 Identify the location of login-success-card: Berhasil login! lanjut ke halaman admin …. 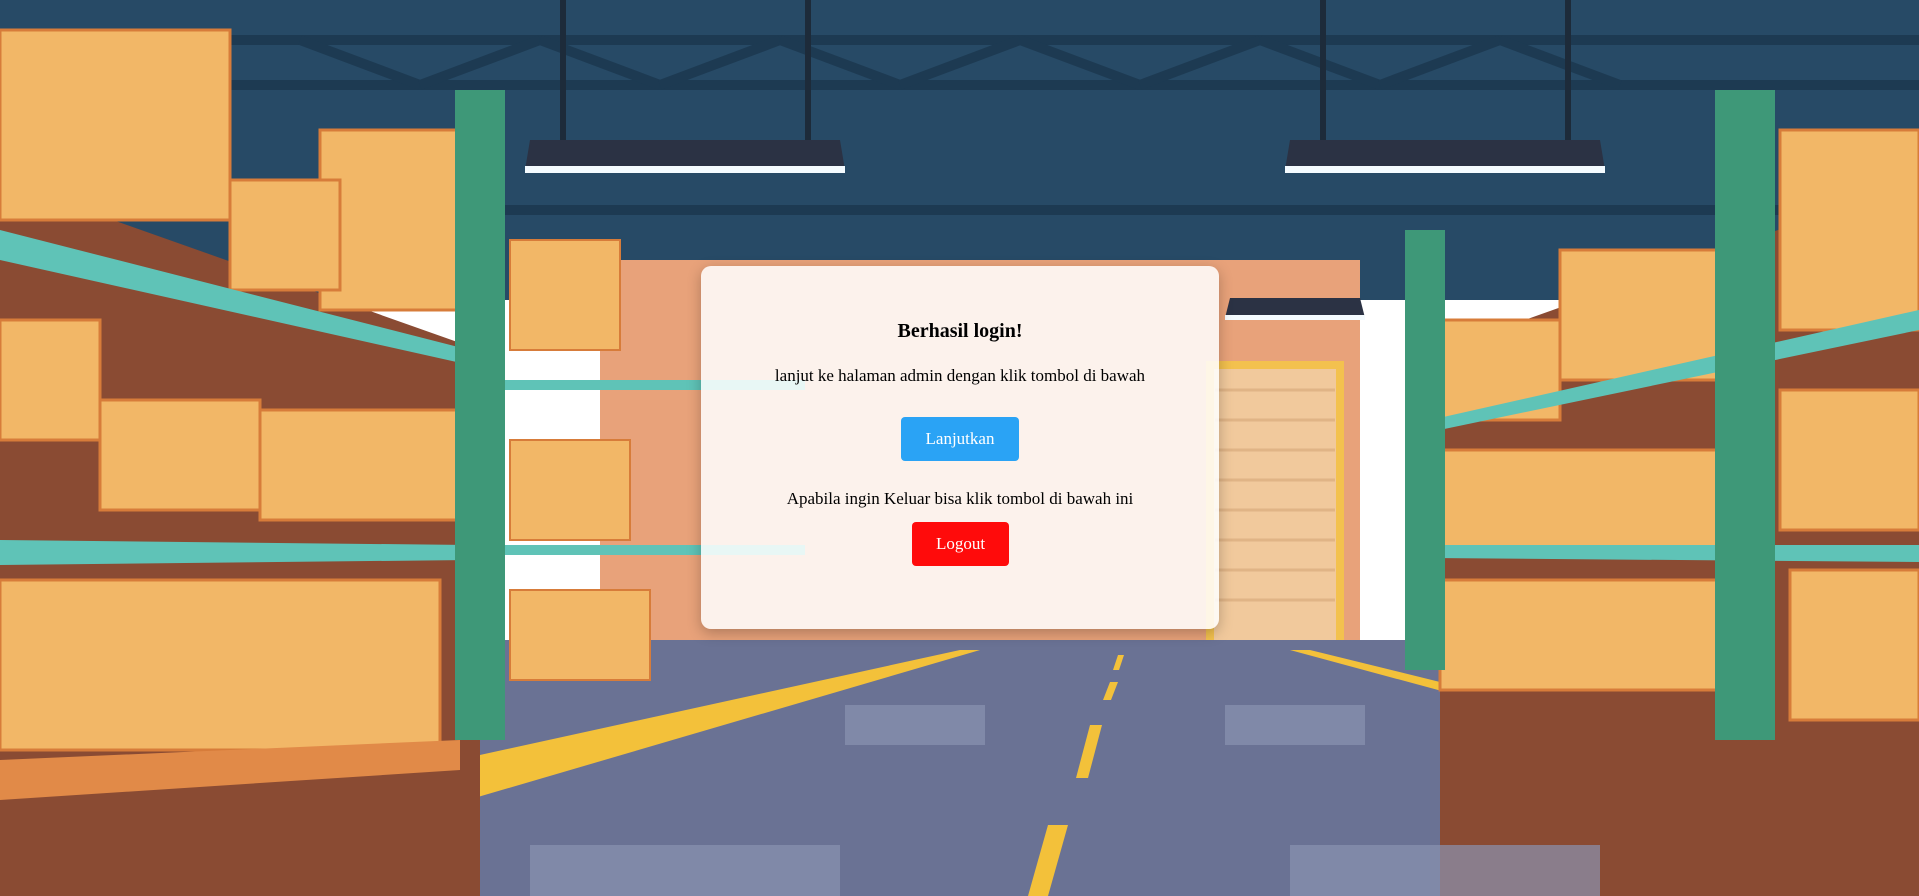
(960, 447).